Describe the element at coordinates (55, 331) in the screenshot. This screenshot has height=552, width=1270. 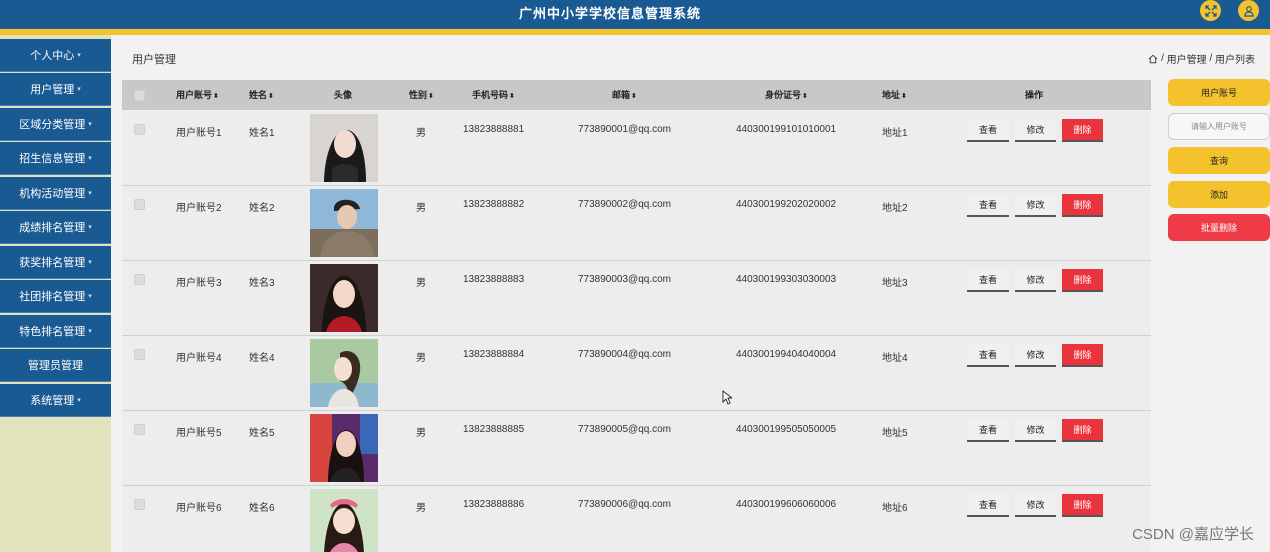
I see `sidebar-item-feature-ranking: 特色排名管理 ▾` at that location.